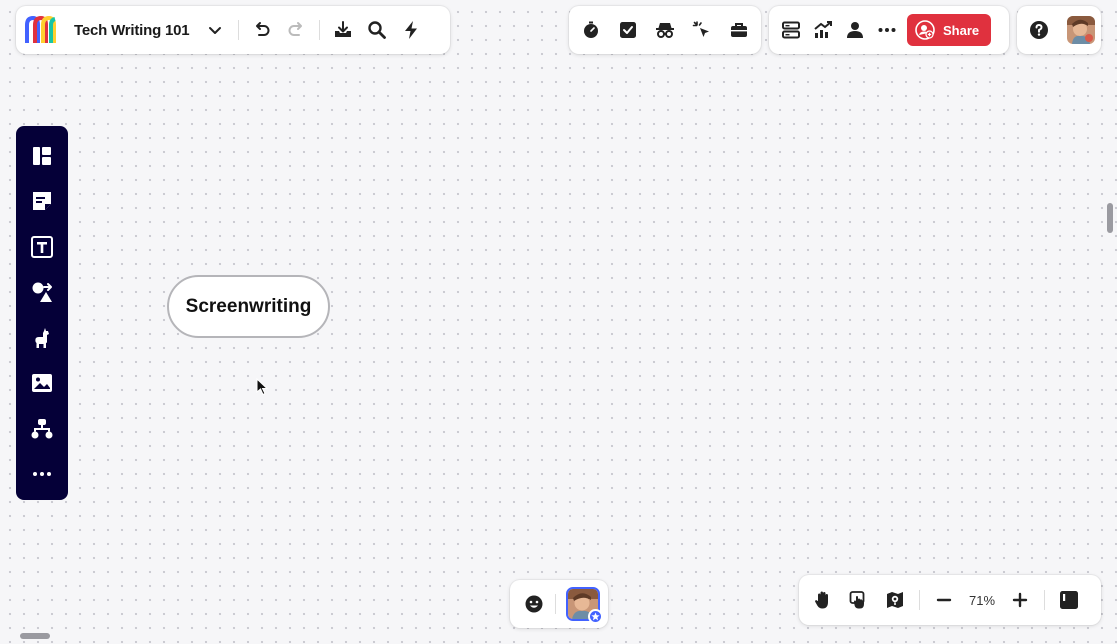 This screenshot has height=644, width=1117. What do you see at coordinates (823, 600) in the screenshot?
I see `hand-icon` at bounding box center [823, 600].